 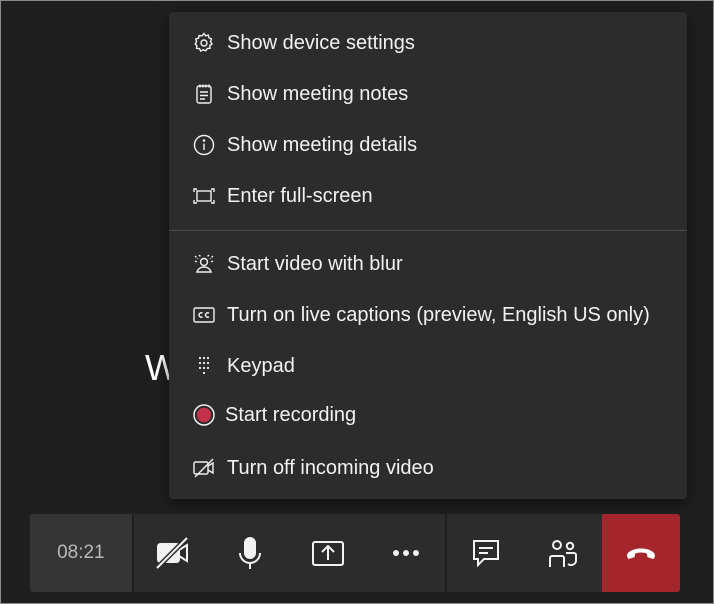 I want to click on menu-item-label: Start recording, so click(x=291, y=414).